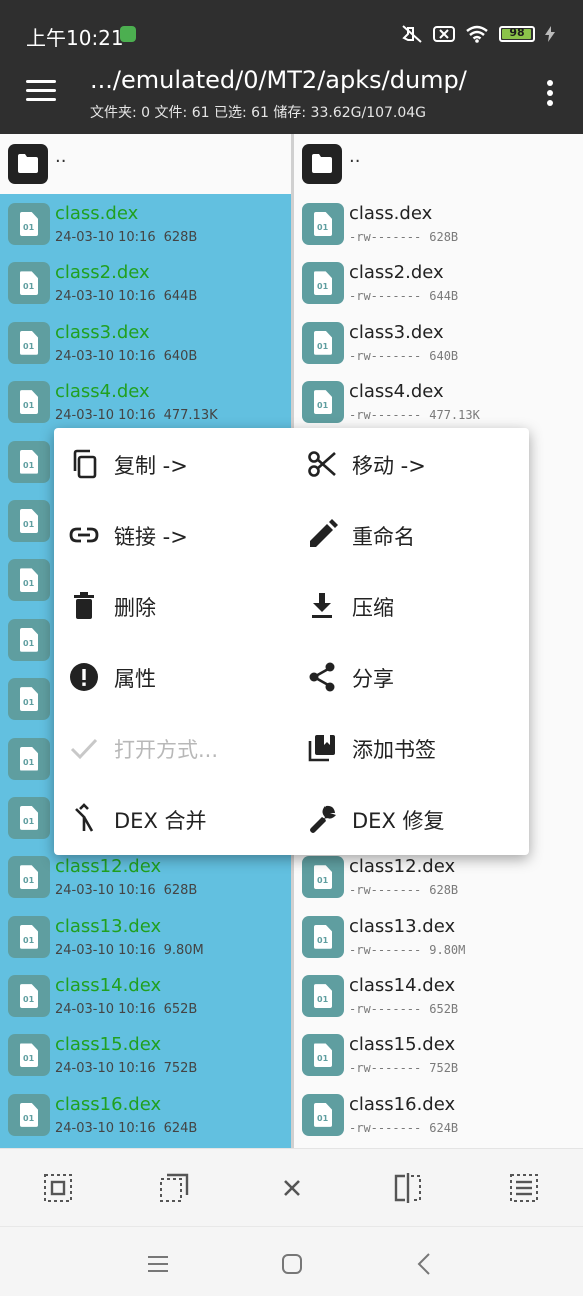  What do you see at coordinates (438, 223) in the screenshot?
I see `file-row: 01 class.dex -rw------- 628B` at bounding box center [438, 223].